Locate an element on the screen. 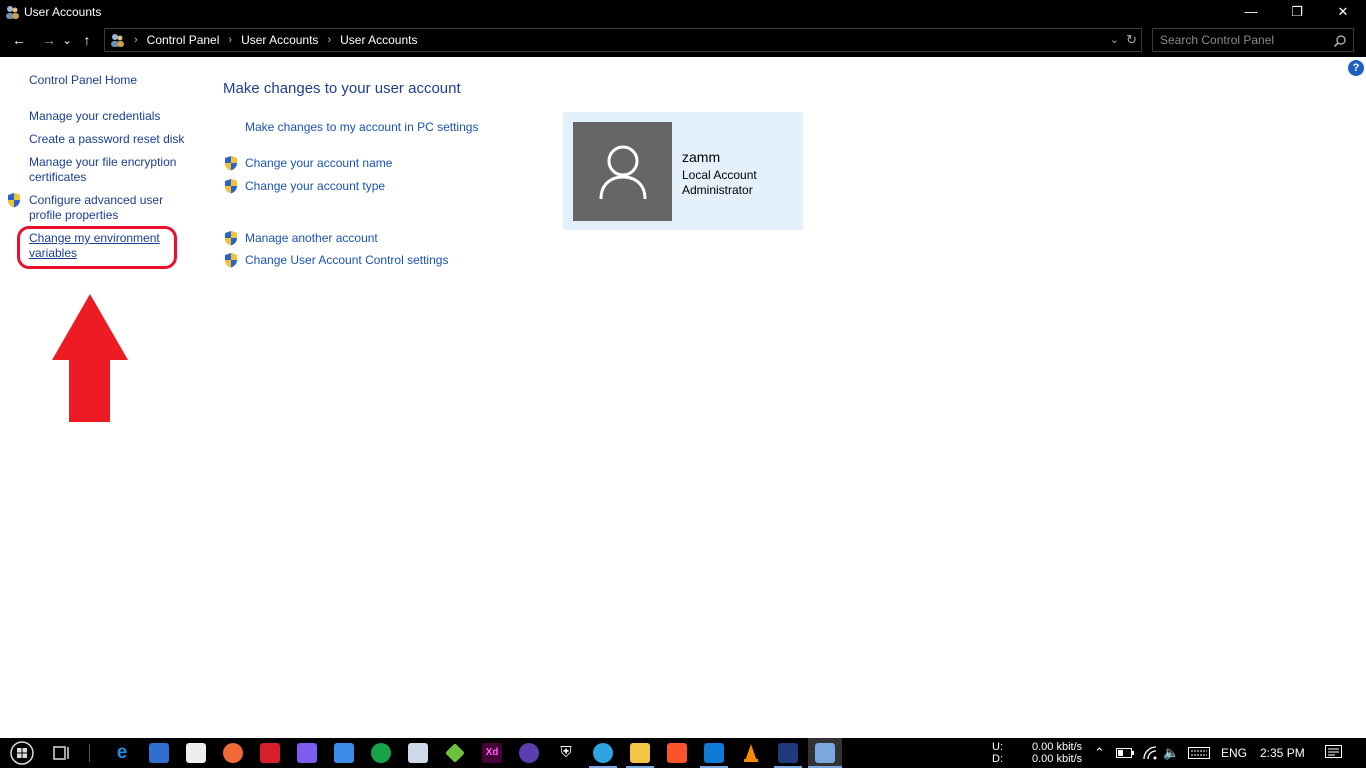  notepad-icon is located at coordinates (418, 753).